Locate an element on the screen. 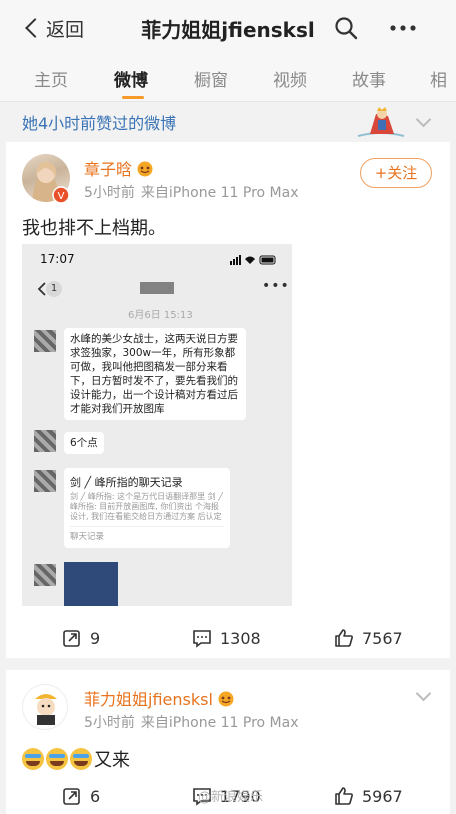 The width and height of the screenshot is (456, 814). tab-story: 故事 is located at coordinates (369, 78).